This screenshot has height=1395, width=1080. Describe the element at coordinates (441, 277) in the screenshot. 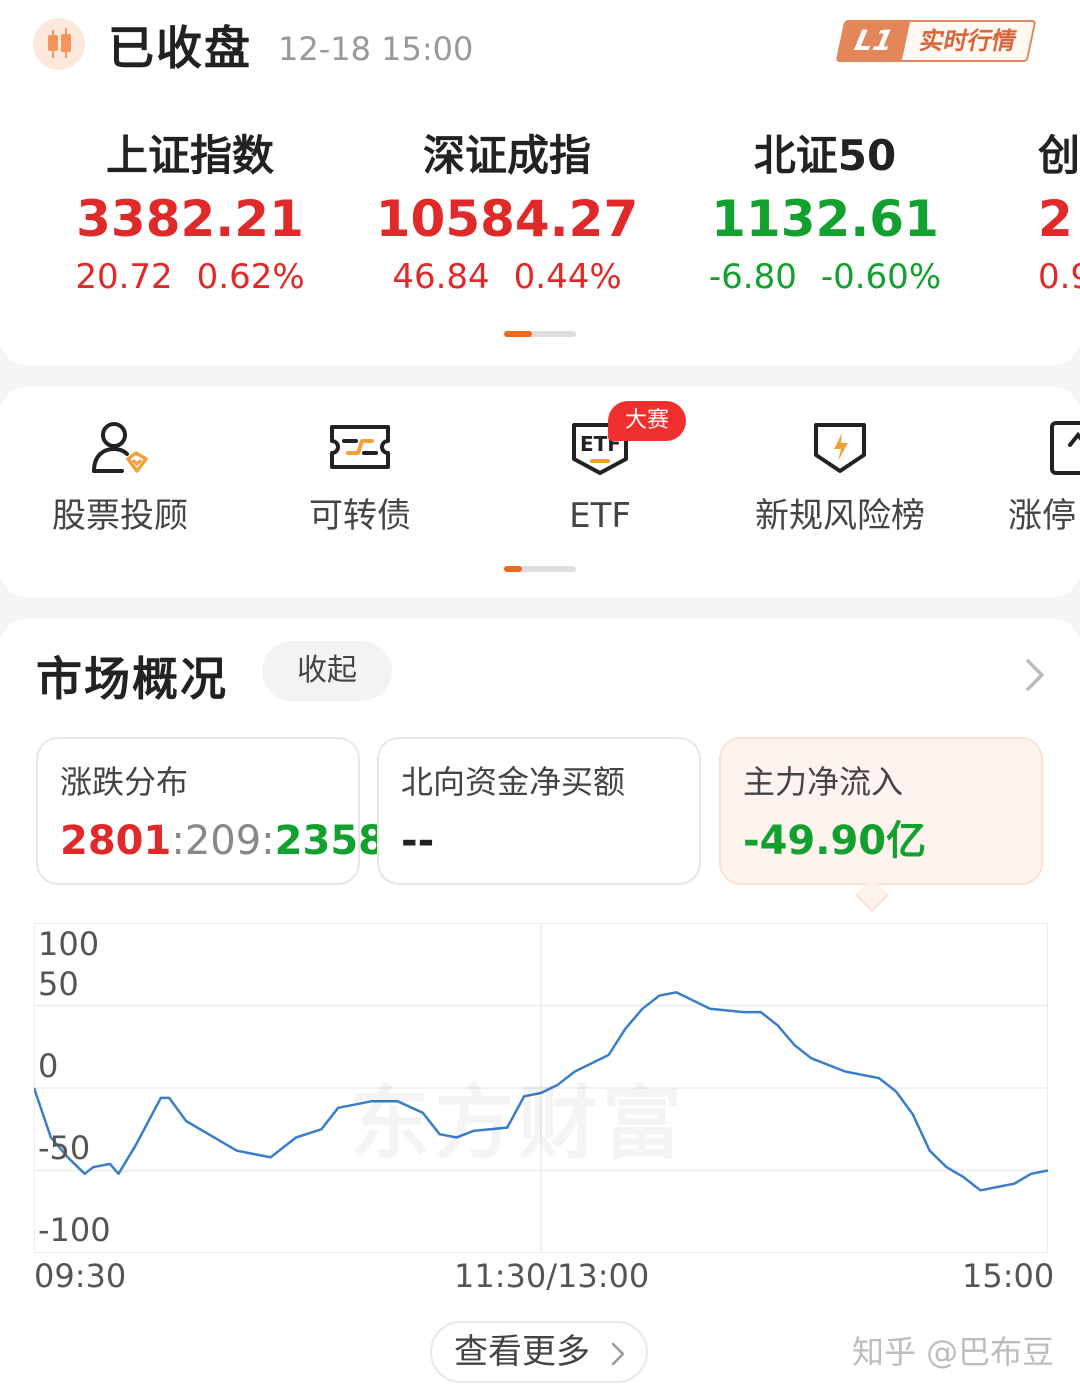

I see `index-change-abs: 46.84` at that location.